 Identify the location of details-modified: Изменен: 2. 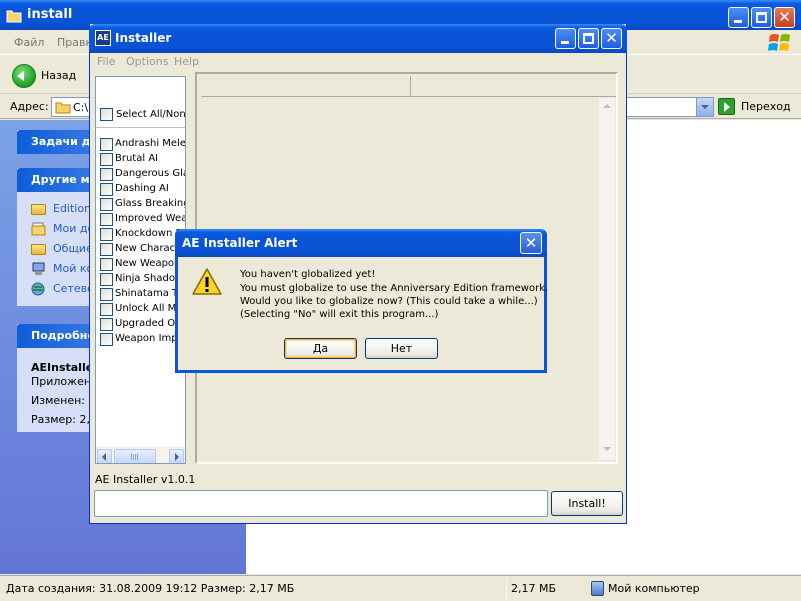
(63, 400).